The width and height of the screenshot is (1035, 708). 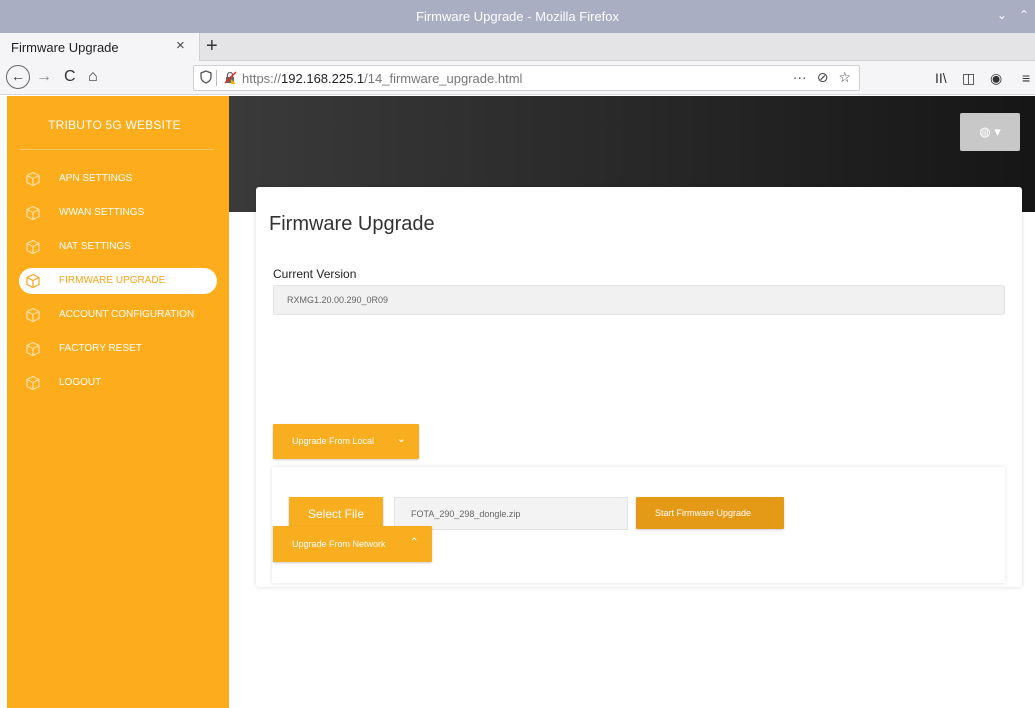 What do you see at coordinates (80, 382) in the screenshot?
I see `sidebar-item-label: LOGOUT` at bounding box center [80, 382].